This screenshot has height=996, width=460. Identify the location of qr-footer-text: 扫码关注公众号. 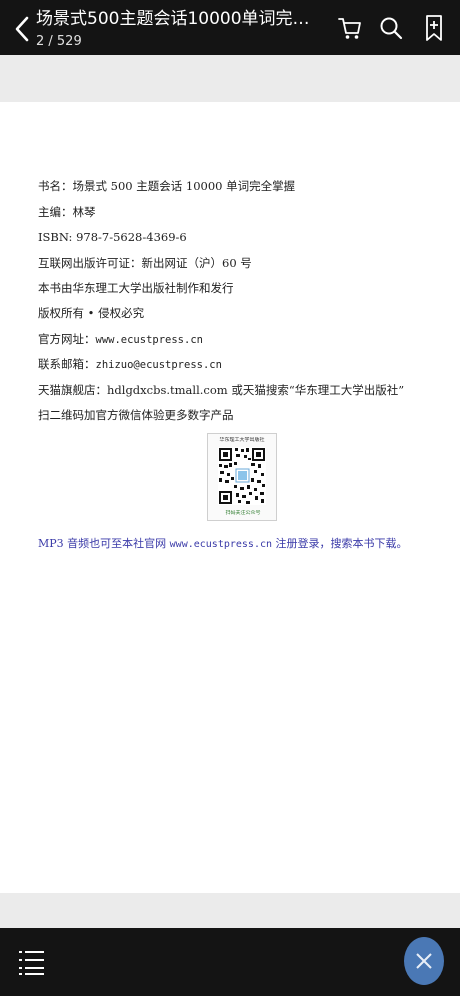
(243, 513).